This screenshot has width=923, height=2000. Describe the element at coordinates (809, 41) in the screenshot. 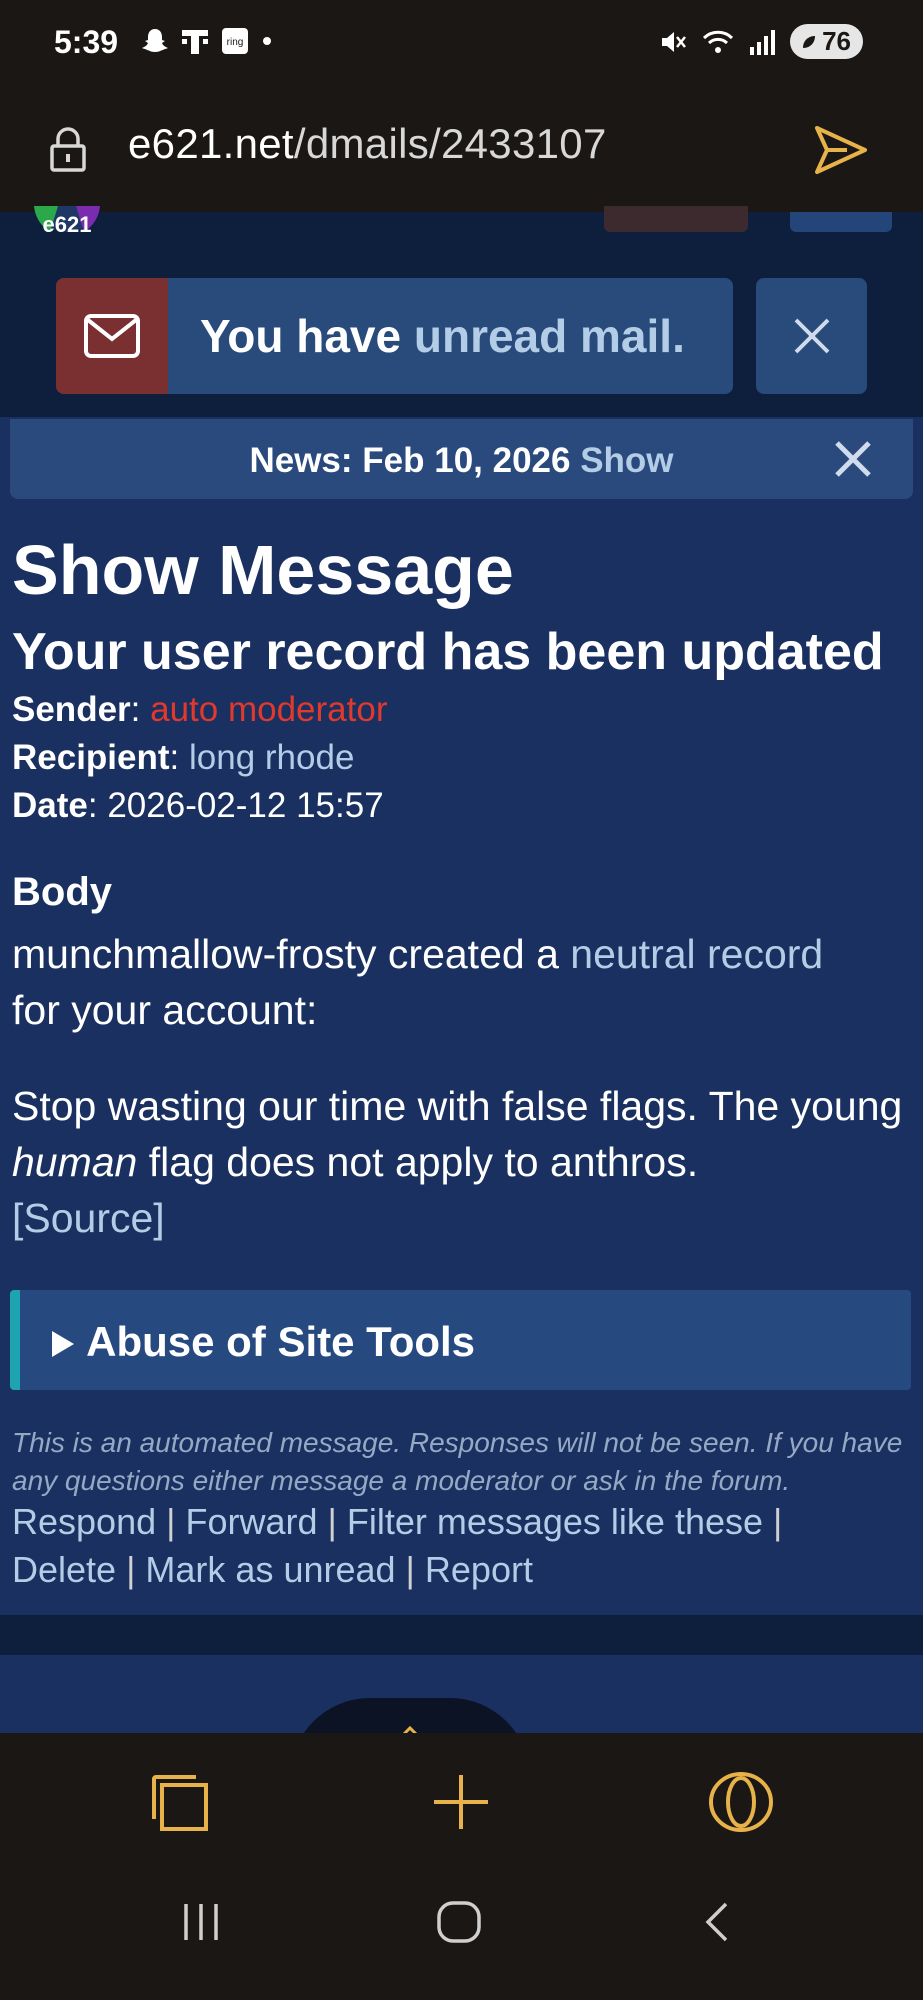

I see `battery-saver-icon` at that location.